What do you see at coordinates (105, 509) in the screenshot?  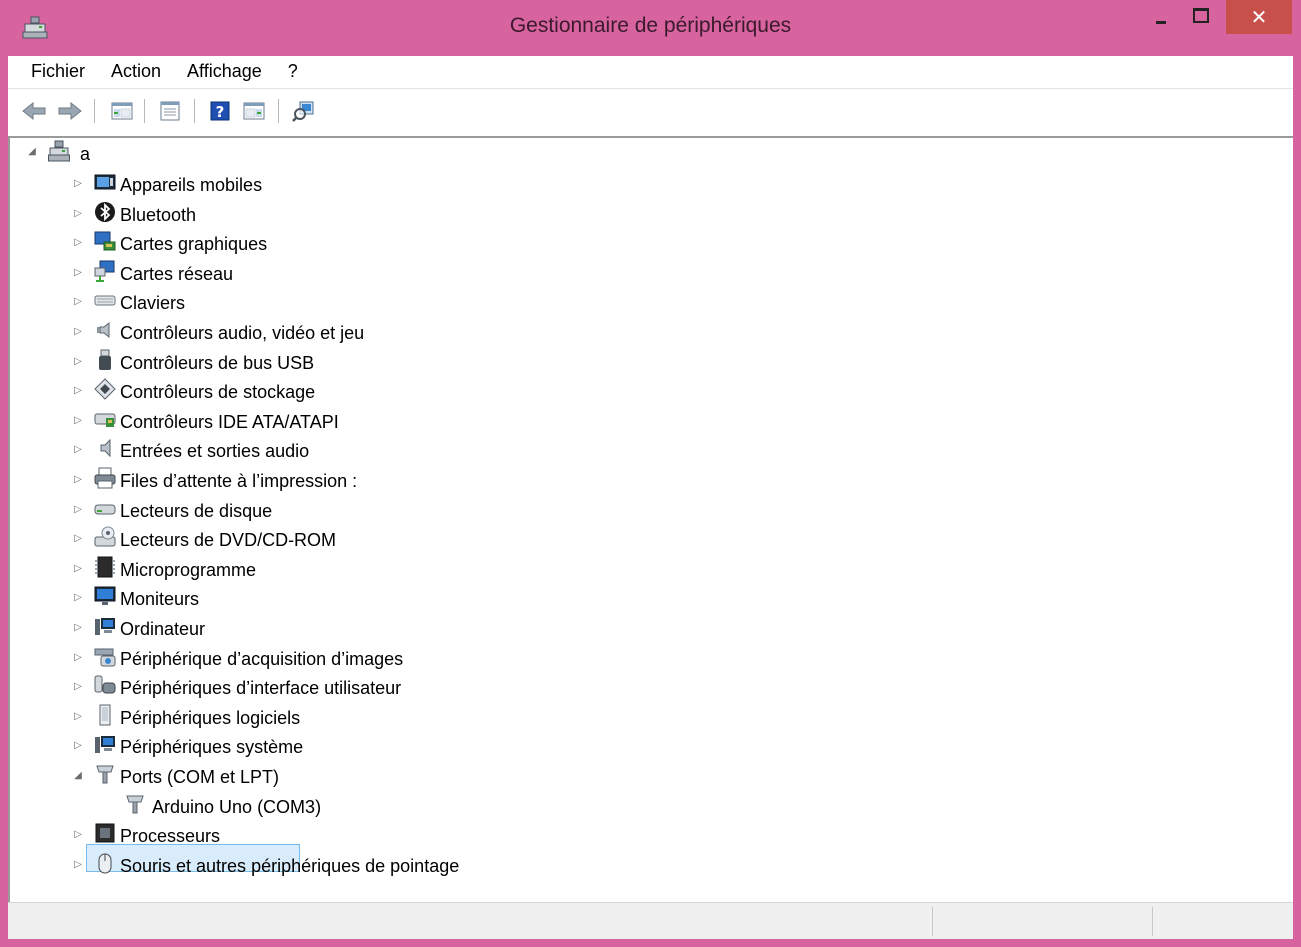 I see `disk-drive-icon` at bounding box center [105, 509].